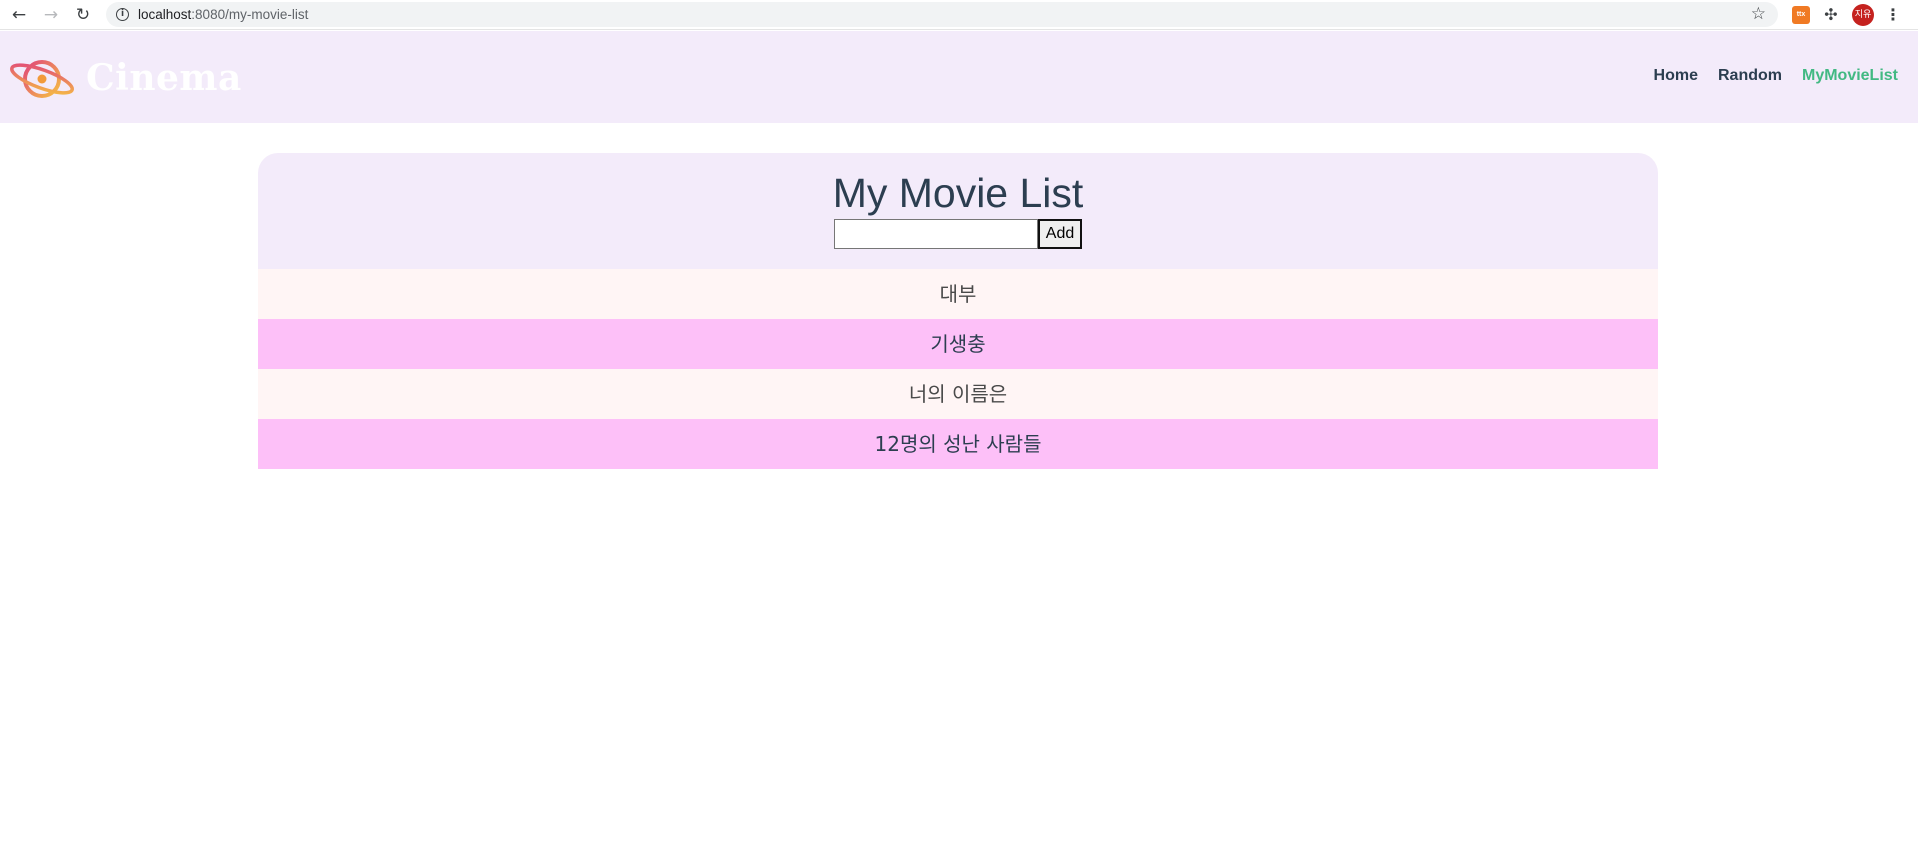  What do you see at coordinates (942, 14) in the screenshot?
I see `address-bar: i localhost:8080/my-movie-list ☆` at bounding box center [942, 14].